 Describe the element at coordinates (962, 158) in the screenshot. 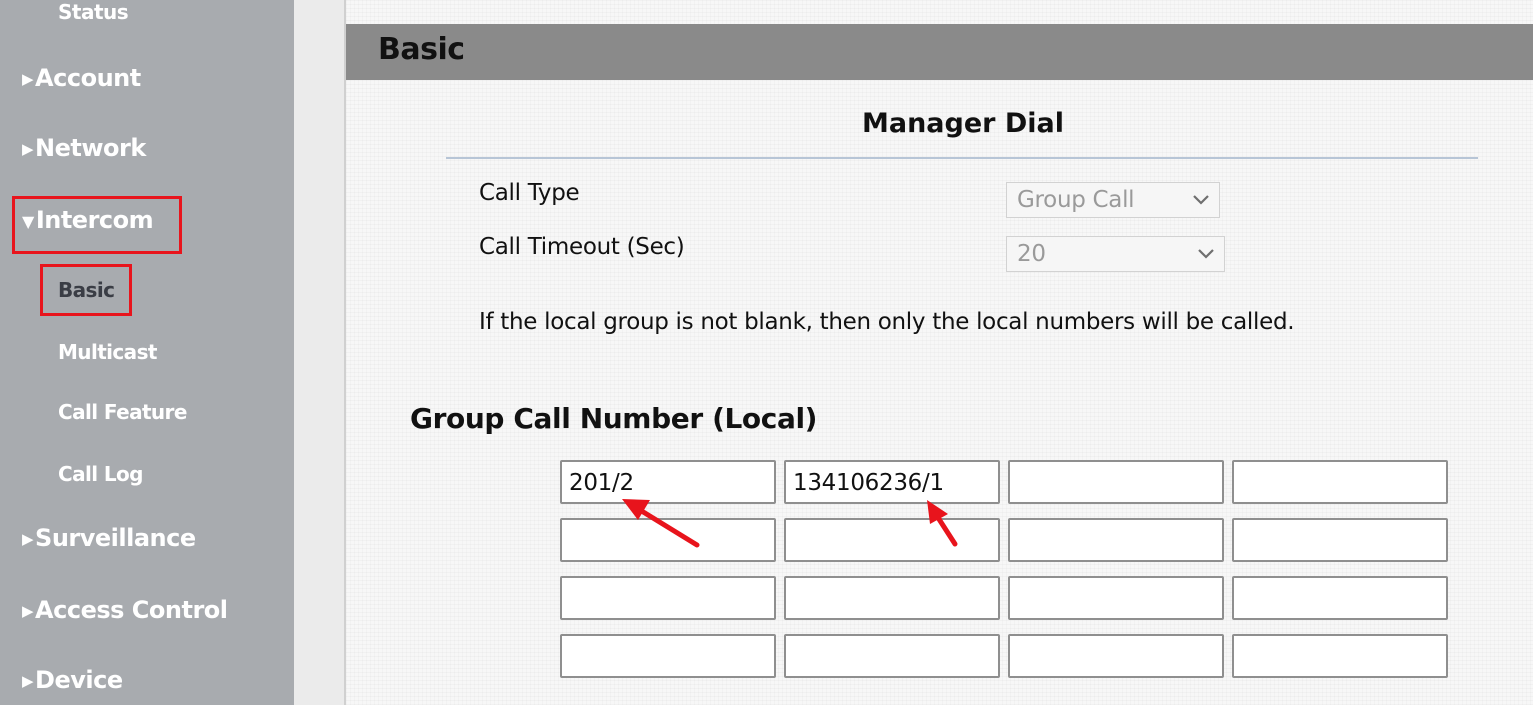

I see `section-divider` at that location.